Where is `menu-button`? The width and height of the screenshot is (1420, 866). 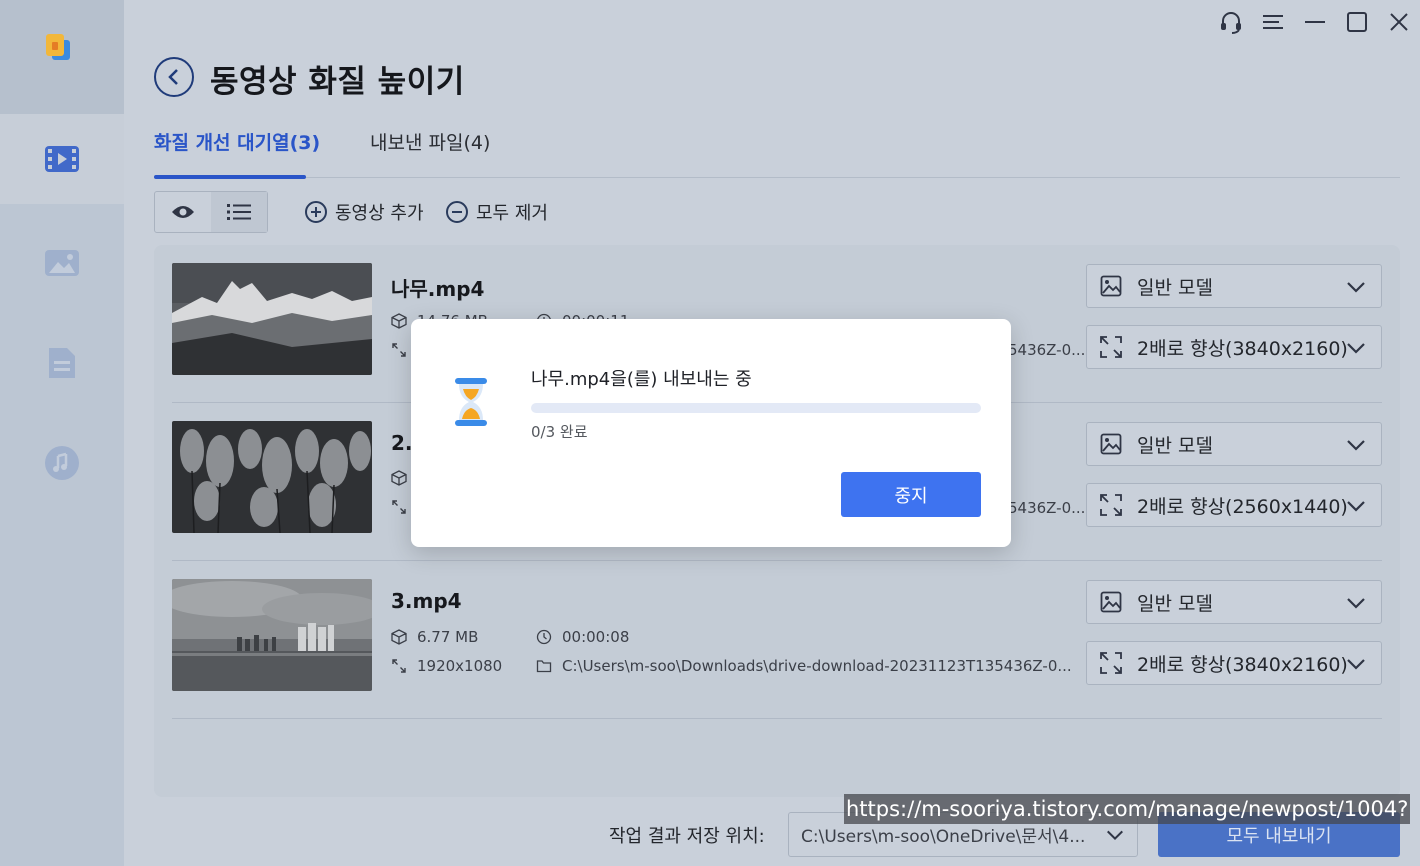
menu-button is located at coordinates (1273, 22).